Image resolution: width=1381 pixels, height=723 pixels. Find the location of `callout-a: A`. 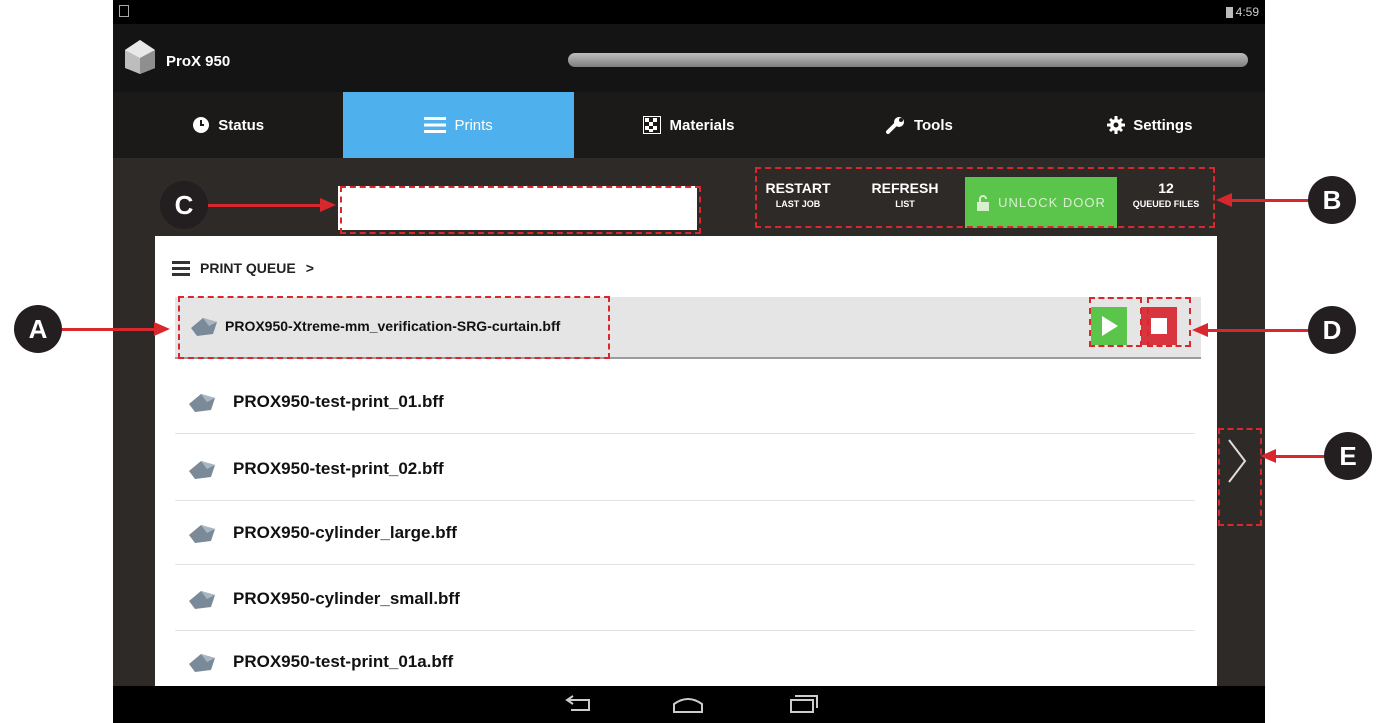

callout-a: A is located at coordinates (38, 329).